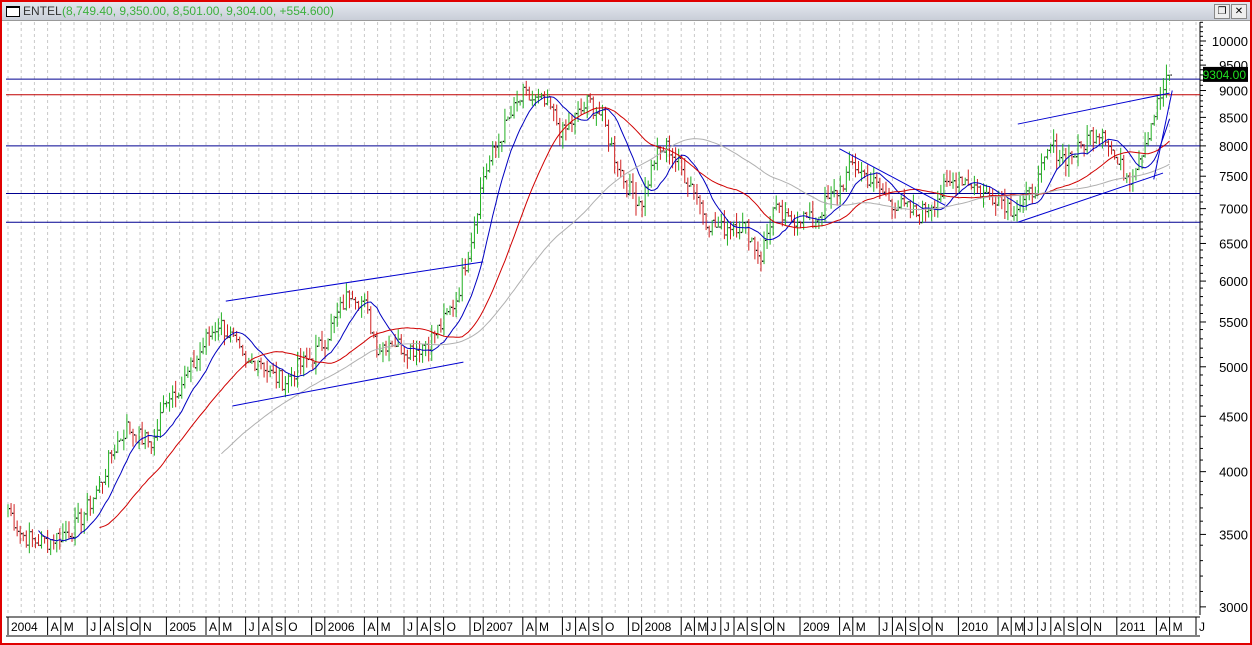  What do you see at coordinates (1233, 281) in the screenshot?
I see `y-tick-label: 6000` at bounding box center [1233, 281].